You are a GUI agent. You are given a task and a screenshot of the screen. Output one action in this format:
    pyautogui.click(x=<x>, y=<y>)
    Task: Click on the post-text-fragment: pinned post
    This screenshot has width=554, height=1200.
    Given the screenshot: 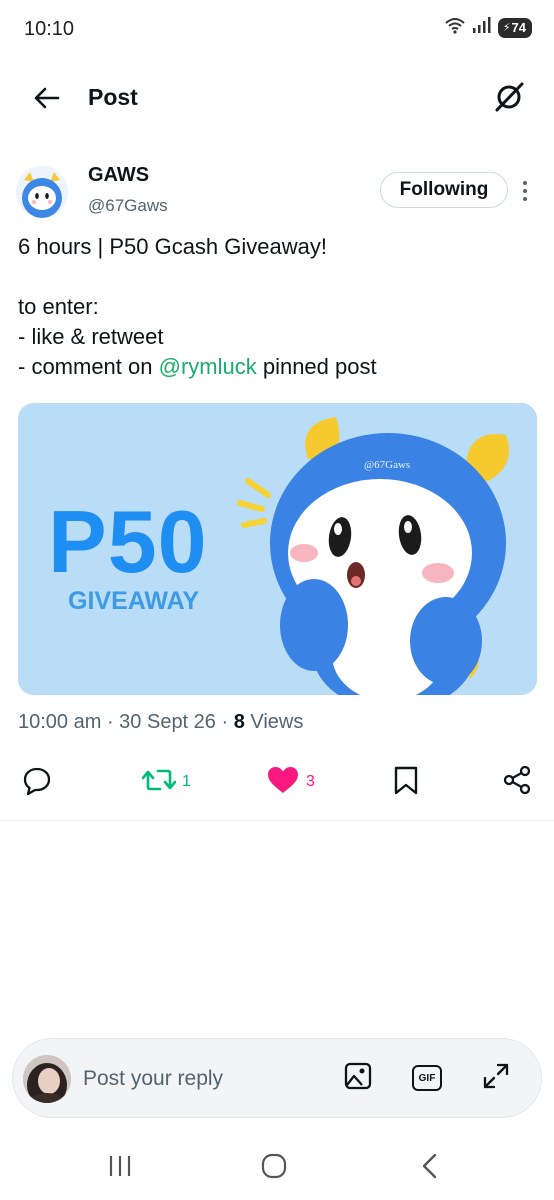 What is the action you would take?
    pyautogui.click(x=316, y=366)
    